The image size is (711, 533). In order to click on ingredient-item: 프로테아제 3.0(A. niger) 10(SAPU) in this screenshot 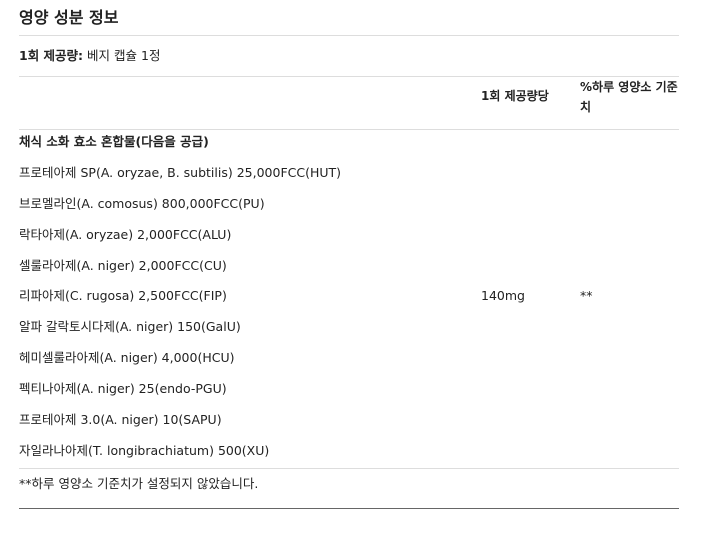, I will do `click(120, 419)`.